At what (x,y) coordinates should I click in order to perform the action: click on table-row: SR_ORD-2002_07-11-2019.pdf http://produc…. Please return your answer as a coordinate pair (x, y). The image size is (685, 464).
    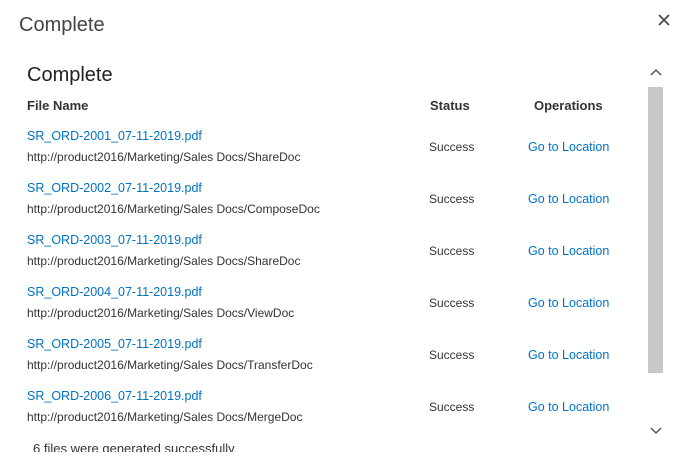
    Looking at the image, I should click on (323, 207).